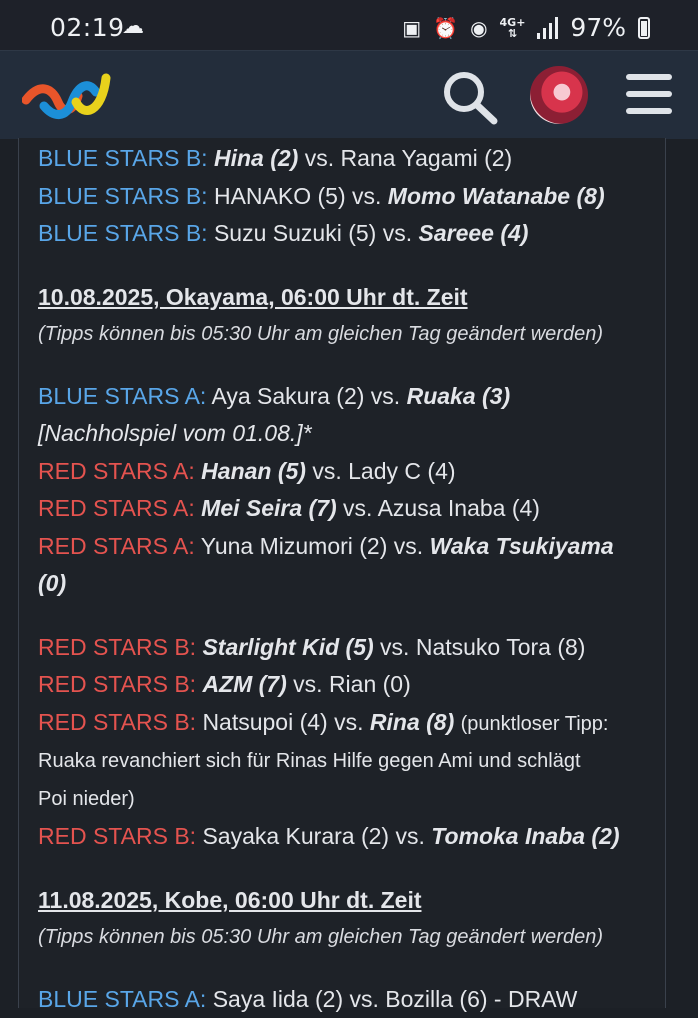 The image size is (698, 1018). Describe the element at coordinates (350, 584) in the screenshot. I see `match-line-continued: (0)` at that location.